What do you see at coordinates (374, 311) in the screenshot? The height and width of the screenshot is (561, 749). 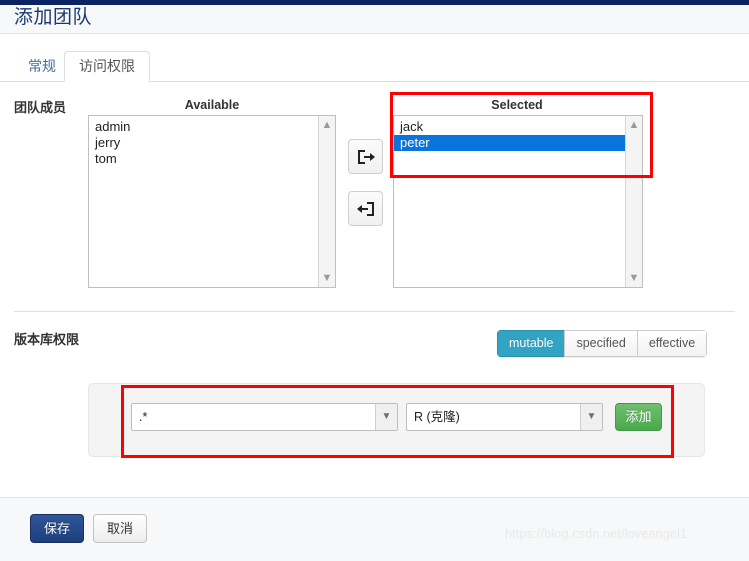 I see `section-divider` at bounding box center [374, 311].